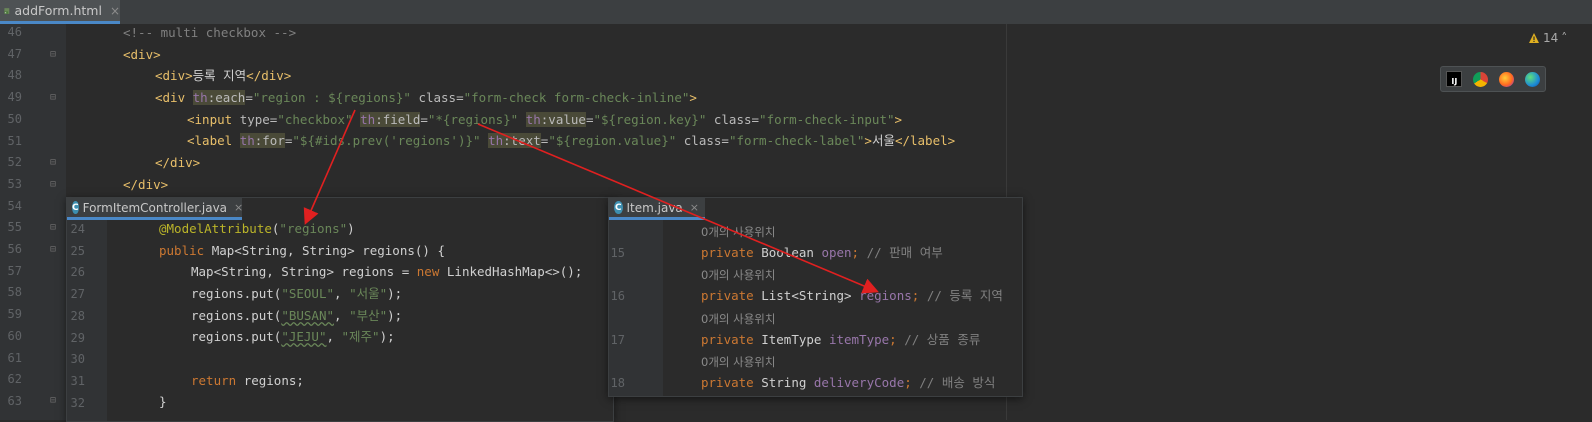 The height and width of the screenshot is (422, 1592). What do you see at coordinates (329, 167) in the screenshot?
I see `arrow-to-model-attribute` at bounding box center [329, 167].